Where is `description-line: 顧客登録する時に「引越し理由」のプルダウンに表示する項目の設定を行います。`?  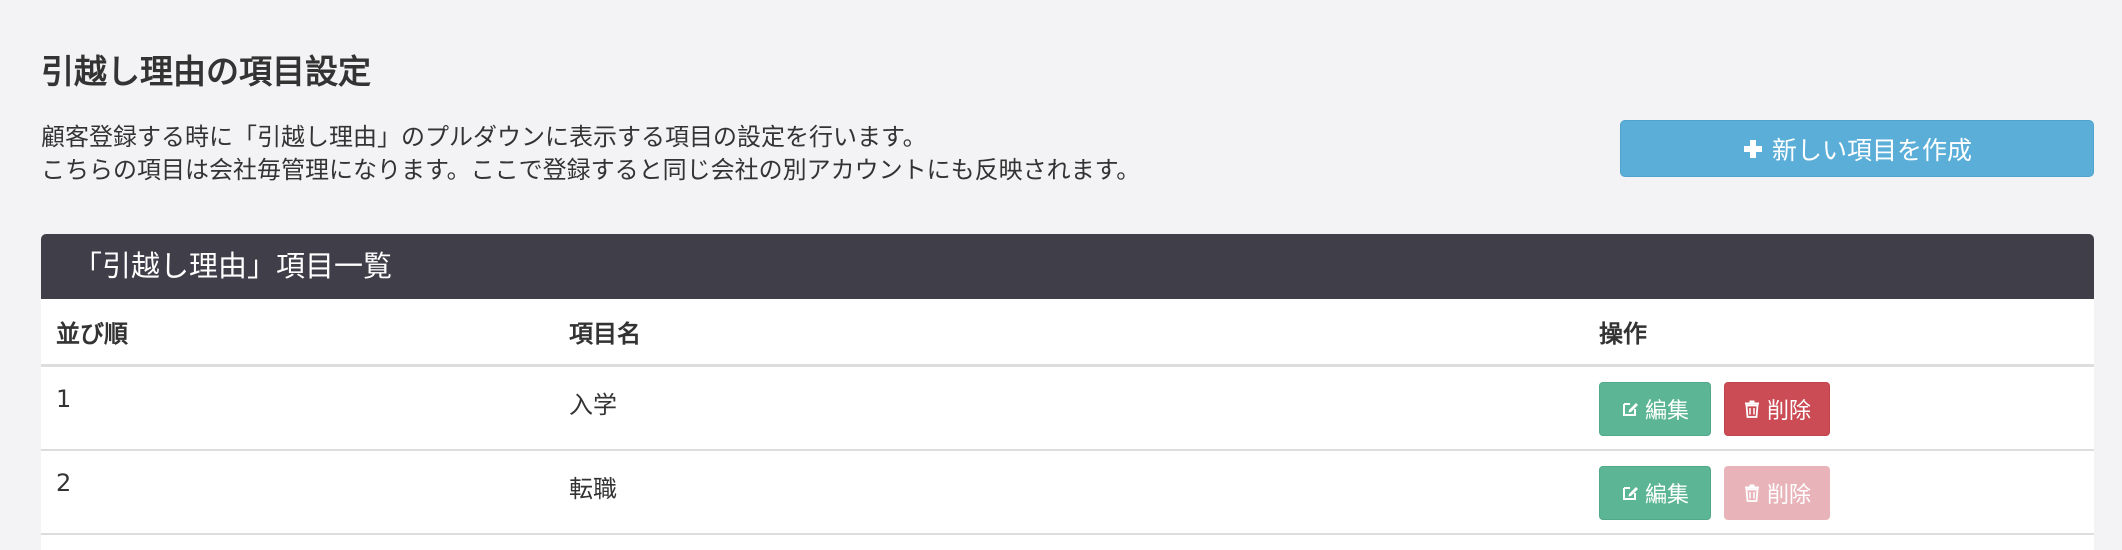
description-line: 顧客登録する時に「引越し理由」のプルダウンに表示する項目の設定を行います。 is located at coordinates (484, 137).